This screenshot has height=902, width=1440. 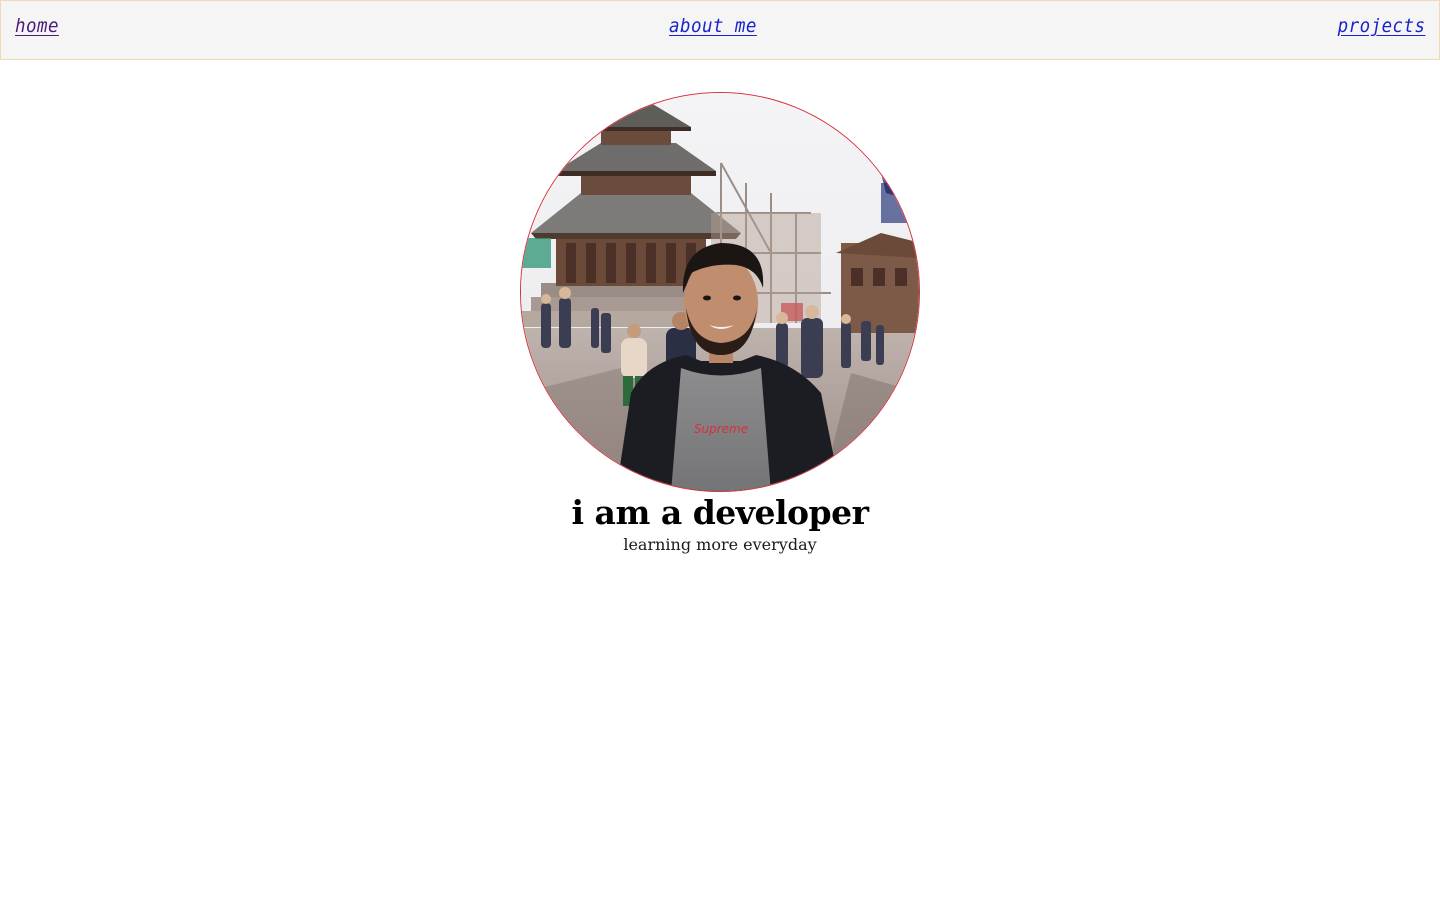 I want to click on nav-home-link: home, so click(x=37, y=26).